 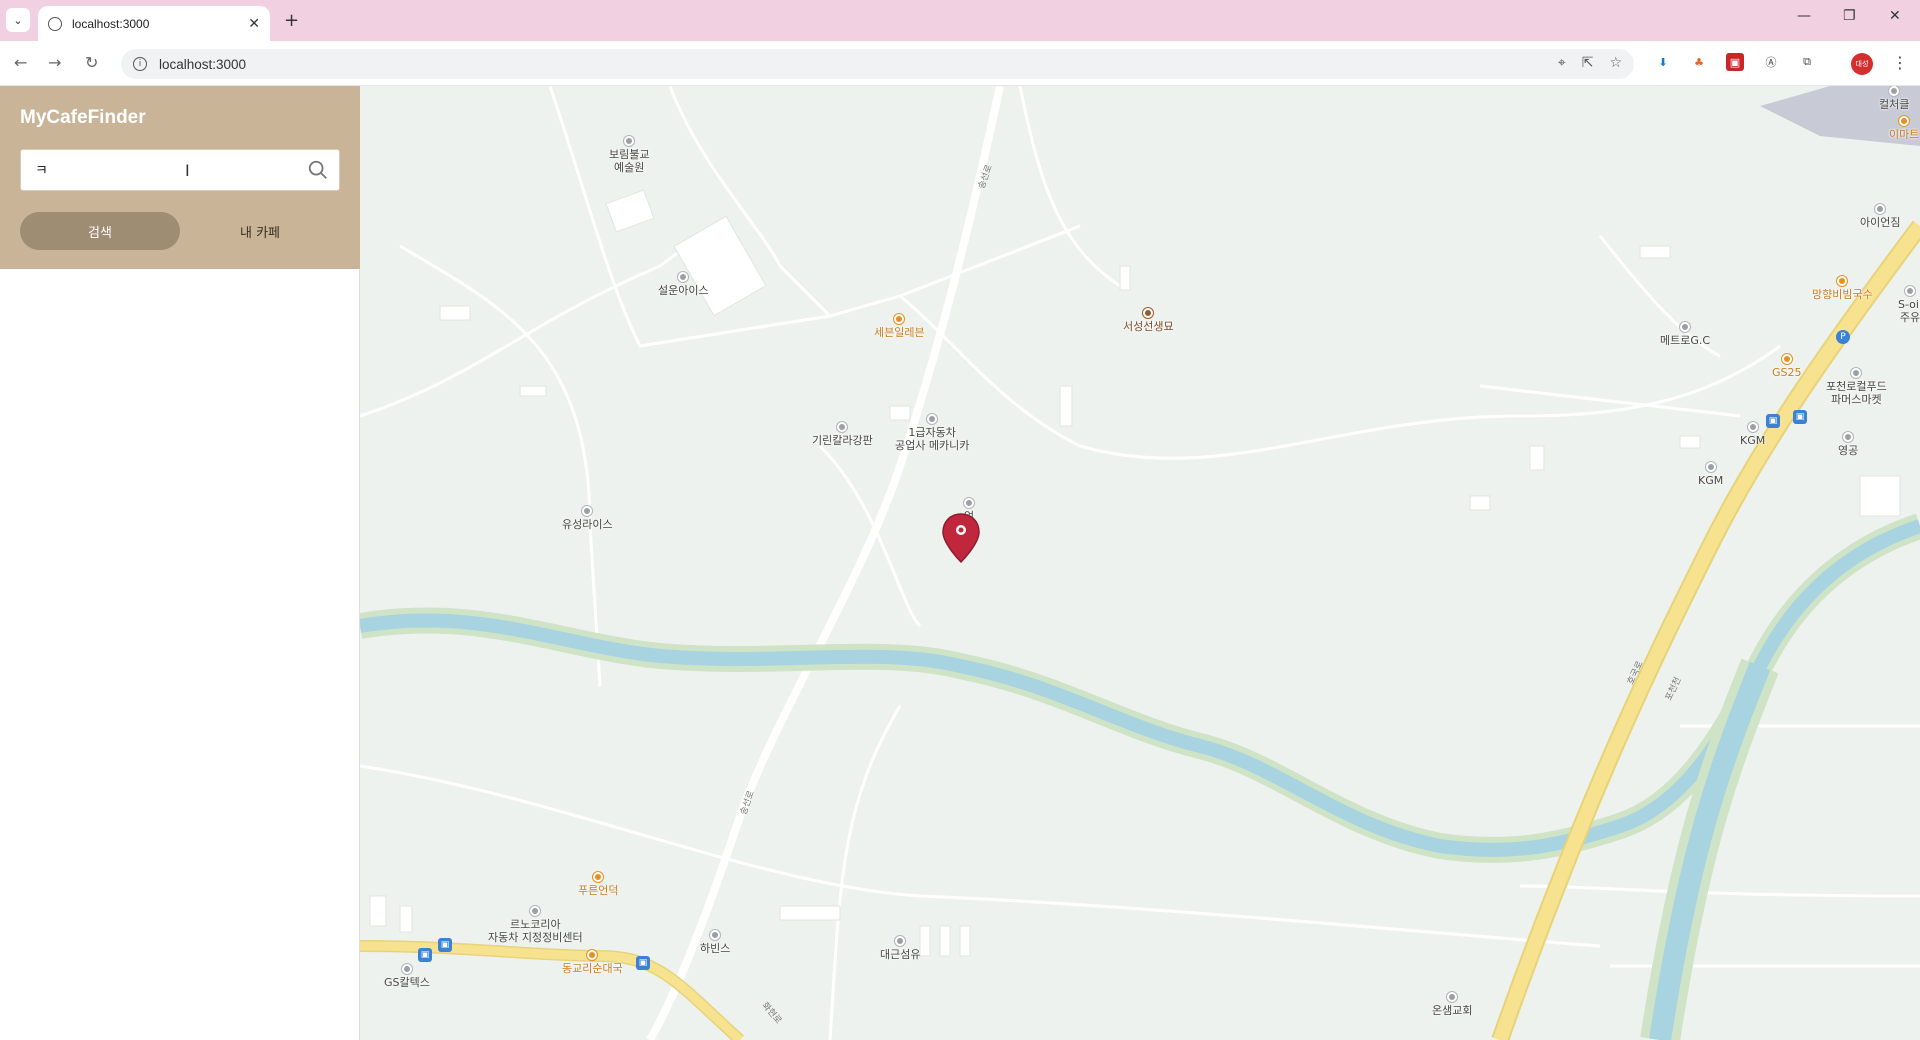 What do you see at coordinates (140, 64) in the screenshot?
I see `site-info-icon: i` at bounding box center [140, 64].